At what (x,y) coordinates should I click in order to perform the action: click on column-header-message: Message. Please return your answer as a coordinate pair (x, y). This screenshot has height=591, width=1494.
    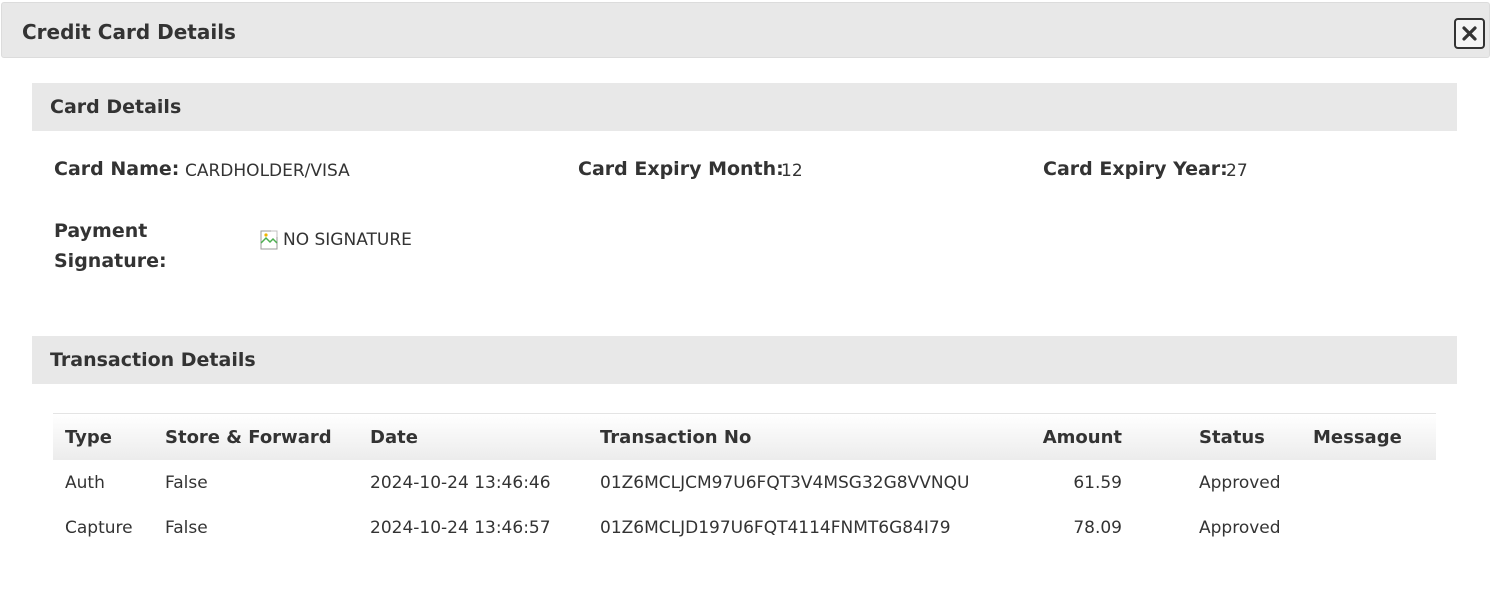
    Looking at the image, I should click on (1368, 437).